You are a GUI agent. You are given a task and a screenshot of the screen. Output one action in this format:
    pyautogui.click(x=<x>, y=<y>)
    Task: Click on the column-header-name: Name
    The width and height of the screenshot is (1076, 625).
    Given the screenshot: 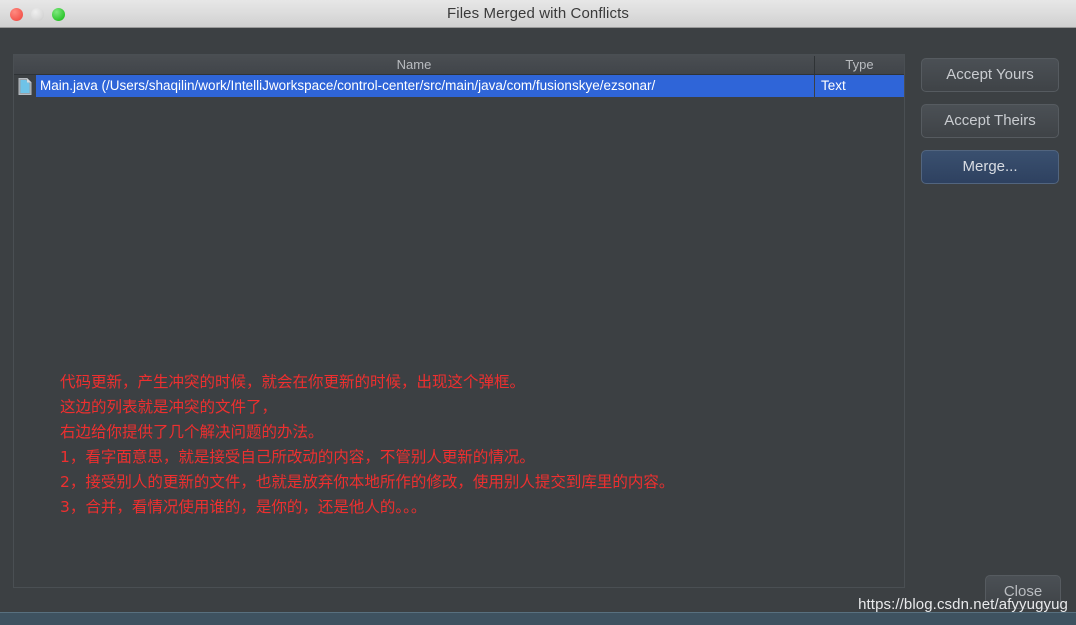 What is the action you would take?
    pyautogui.click(x=414, y=65)
    